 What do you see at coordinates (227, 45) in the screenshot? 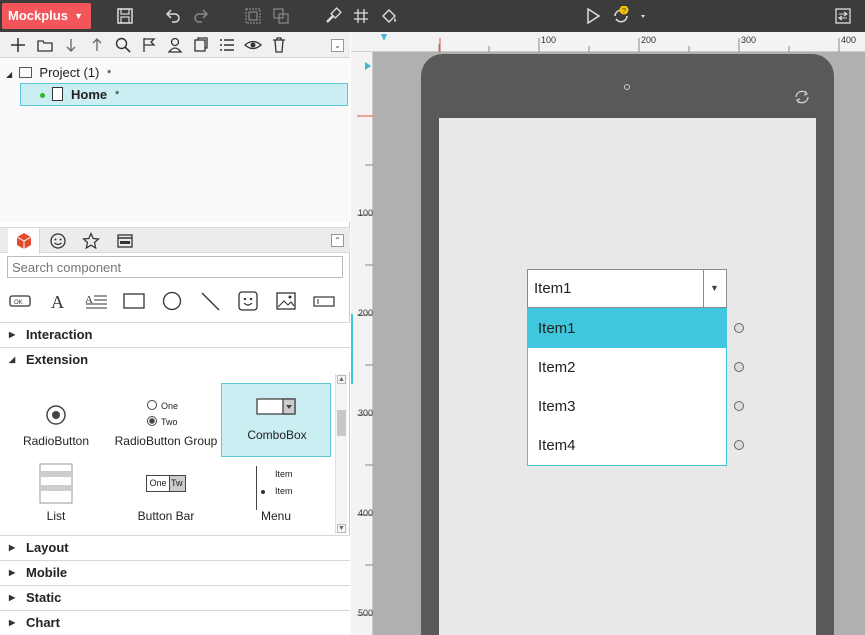
I see `list-icon` at bounding box center [227, 45].